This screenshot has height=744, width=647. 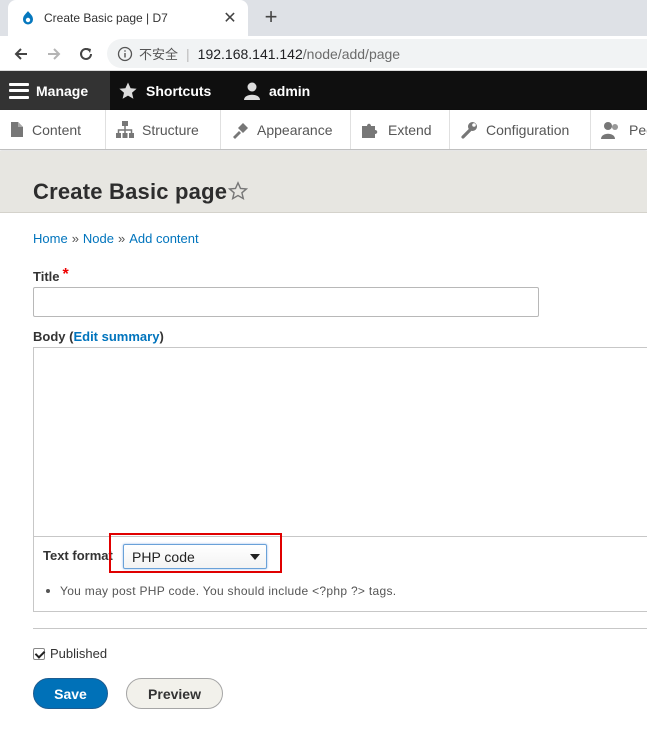 What do you see at coordinates (116, 238) in the screenshot?
I see `breadcrumb: Home» Node» Add content` at bounding box center [116, 238].